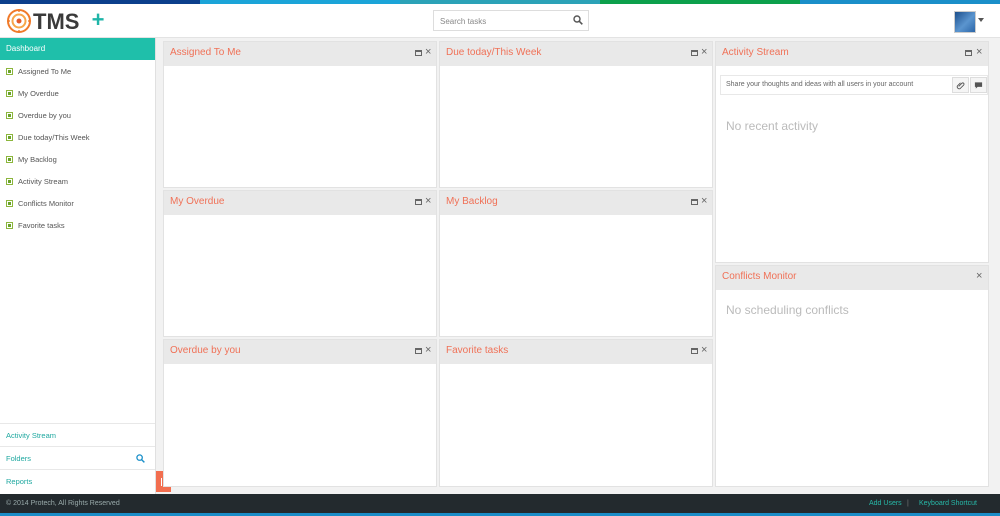  I want to click on chevron-down-icon, so click(981, 20).